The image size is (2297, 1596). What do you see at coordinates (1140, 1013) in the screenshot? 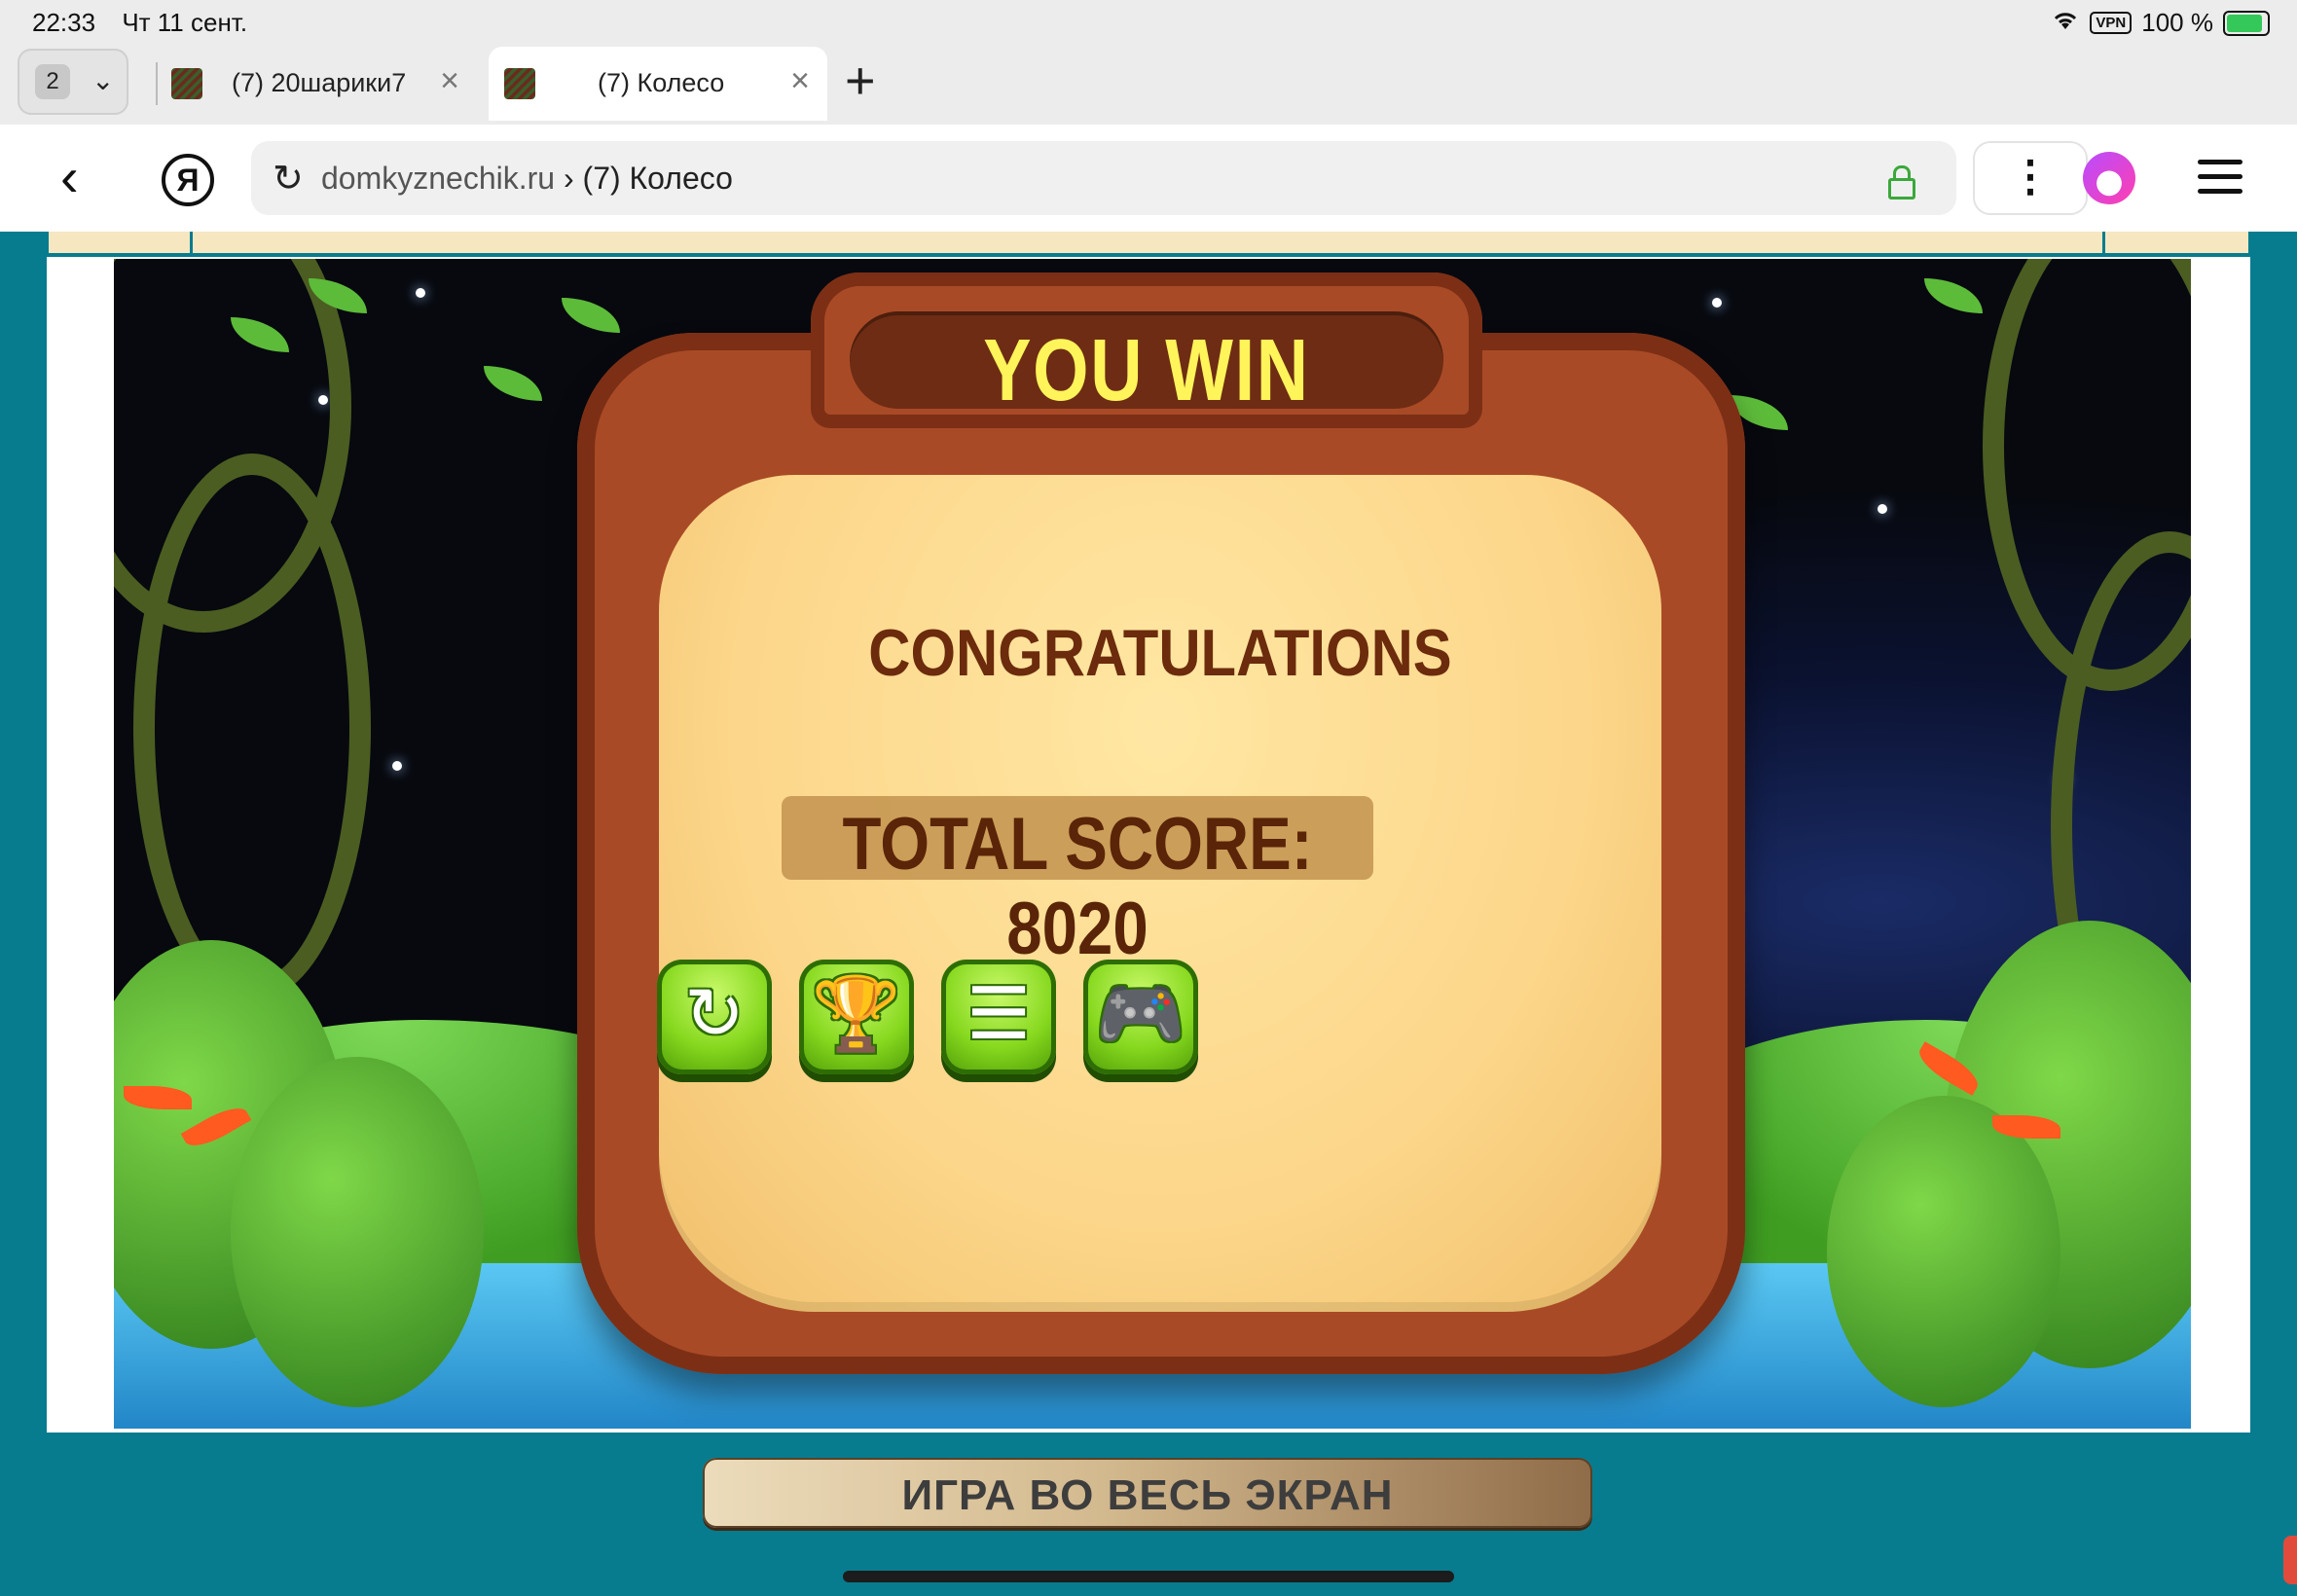
I see `gamepad-icon: 🎮` at bounding box center [1140, 1013].